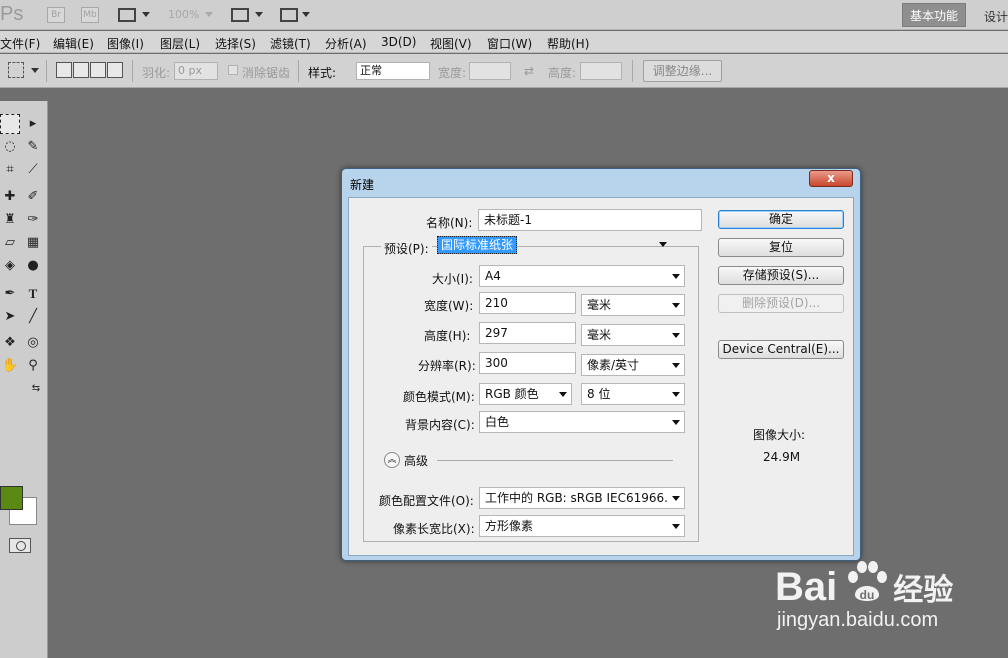 This screenshot has width=1008, height=658. What do you see at coordinates (509, 43) in the screenshot?
I see `menu-window: 窗口(W)` at bounding box center [509, 43].